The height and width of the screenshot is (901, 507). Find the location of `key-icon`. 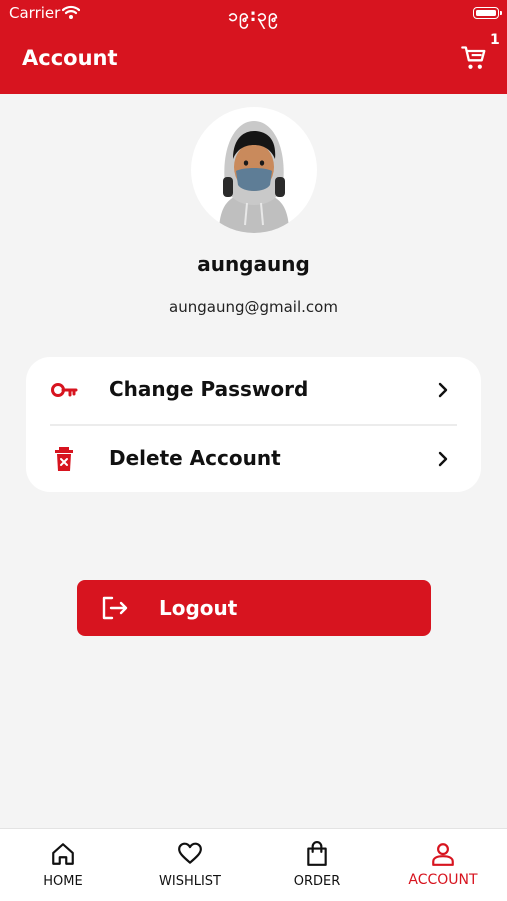

key-icon is located at coordinates (64, 390).